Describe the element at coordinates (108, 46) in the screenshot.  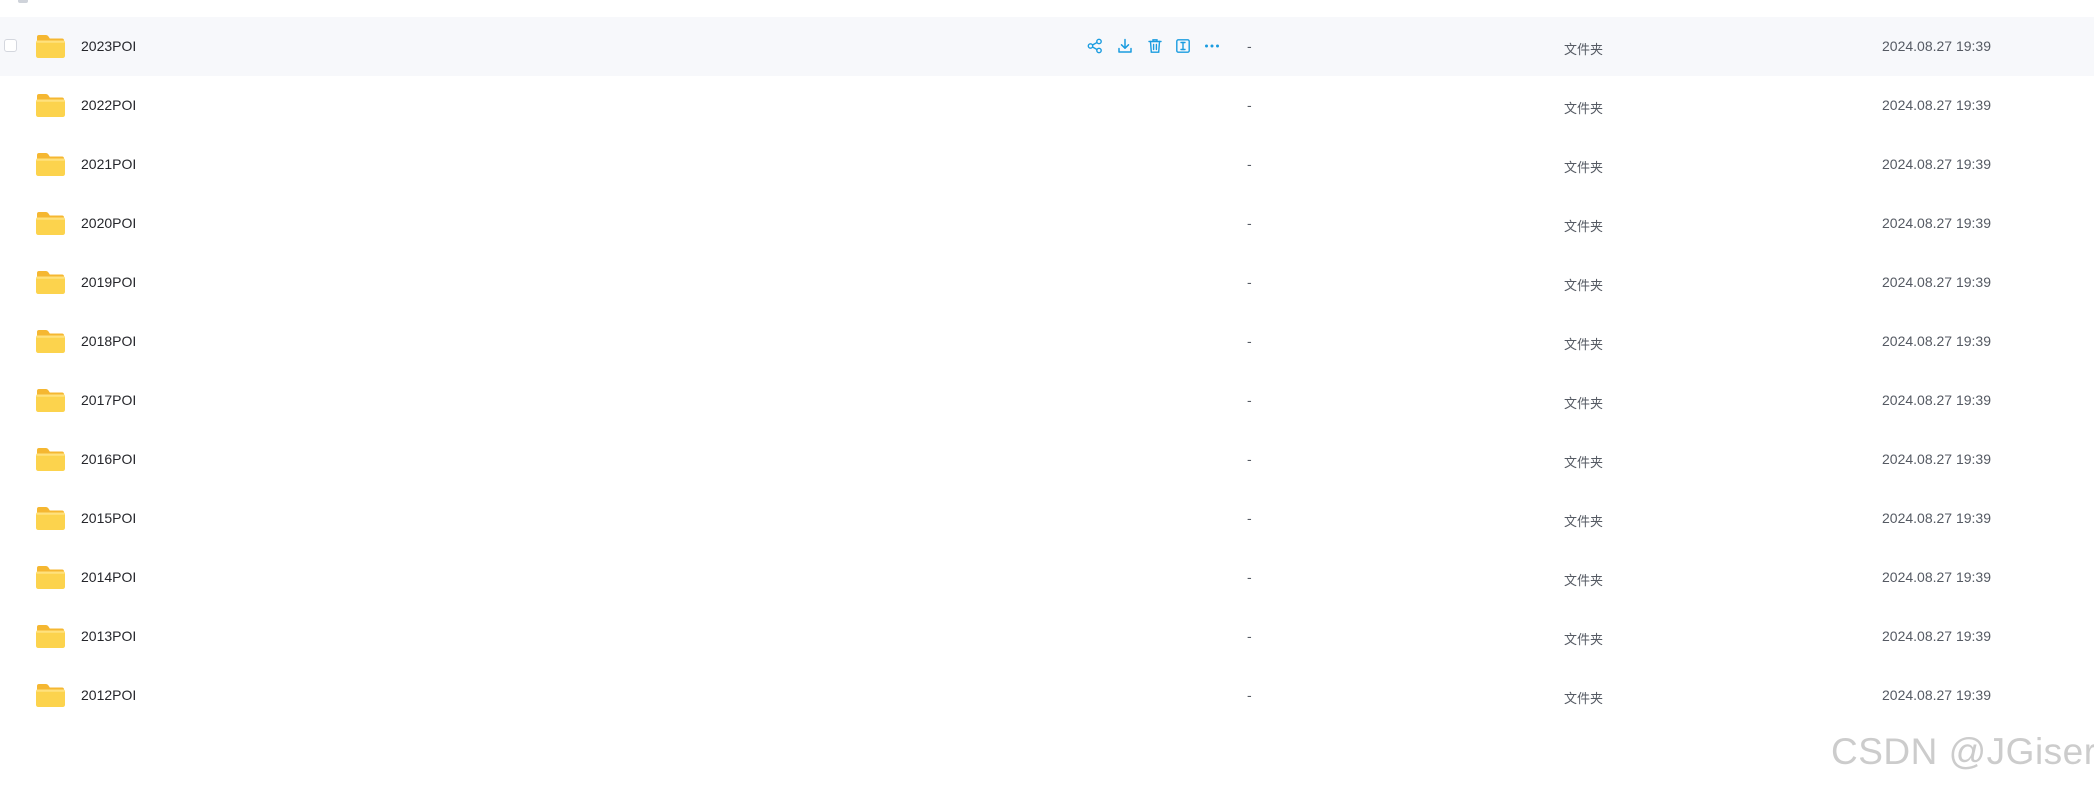
I see `file-name: 2023POI` at that location.